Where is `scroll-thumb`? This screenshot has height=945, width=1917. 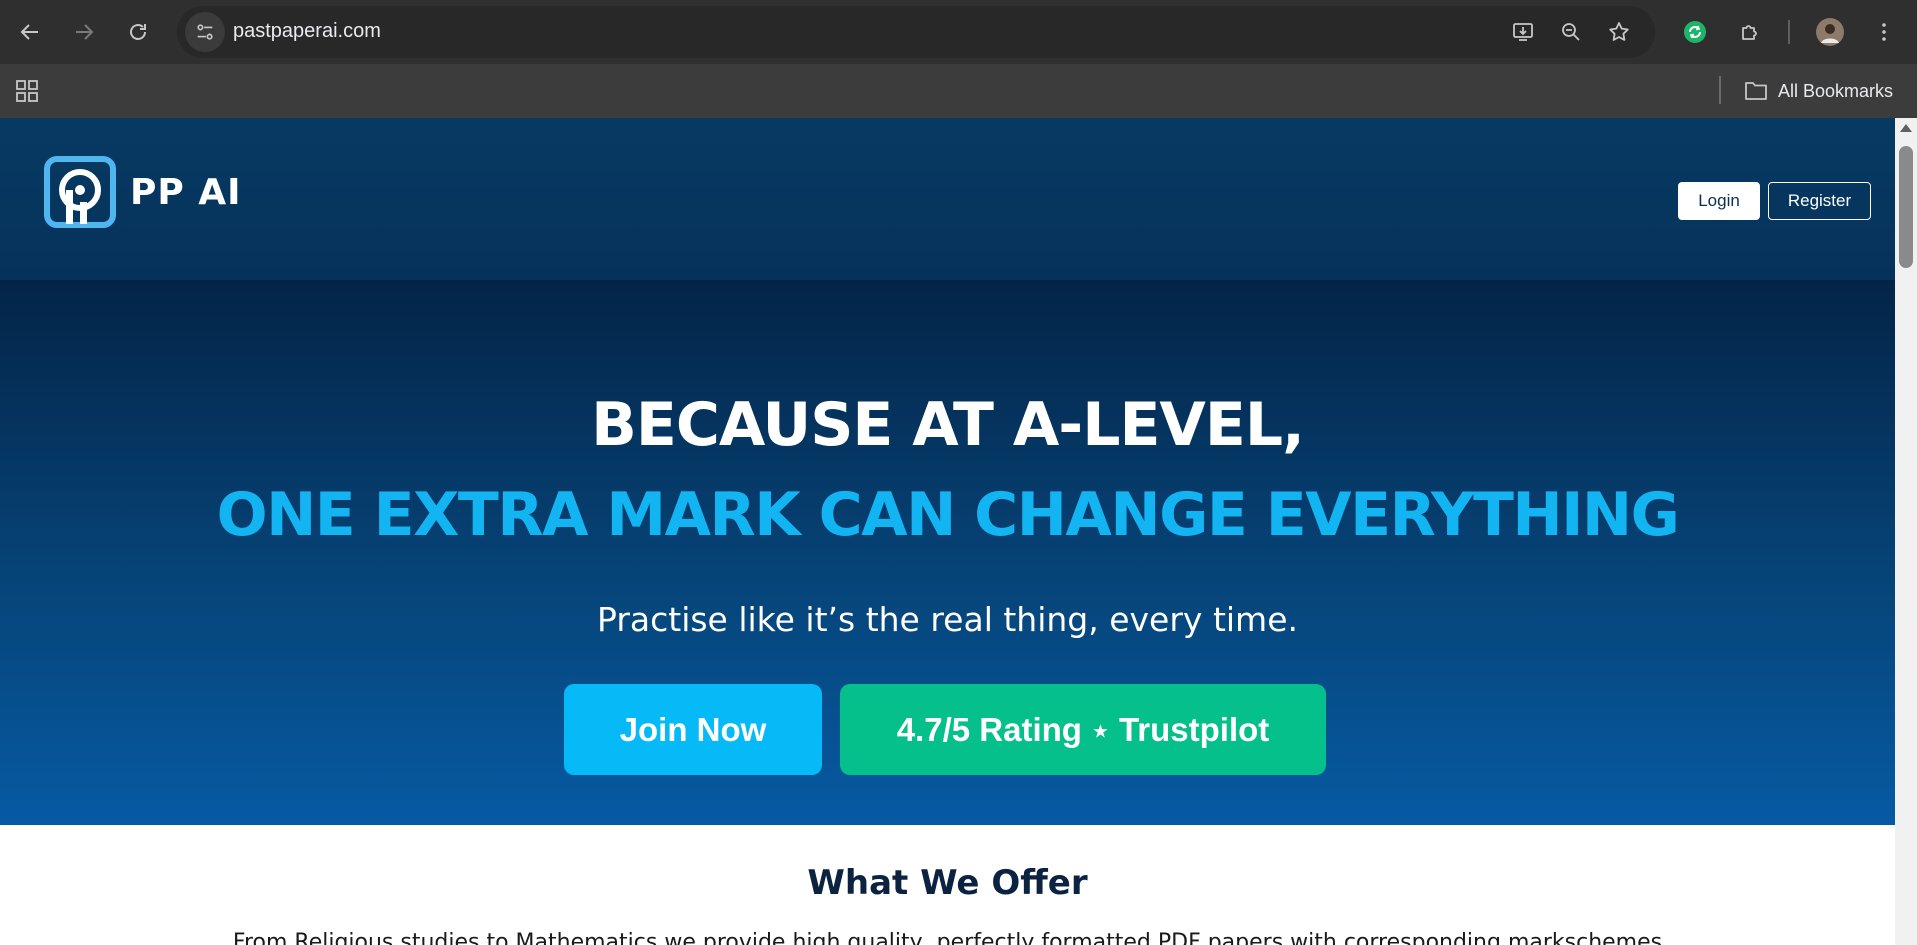 scroll-thumb is located at coordinates (1906, 207).